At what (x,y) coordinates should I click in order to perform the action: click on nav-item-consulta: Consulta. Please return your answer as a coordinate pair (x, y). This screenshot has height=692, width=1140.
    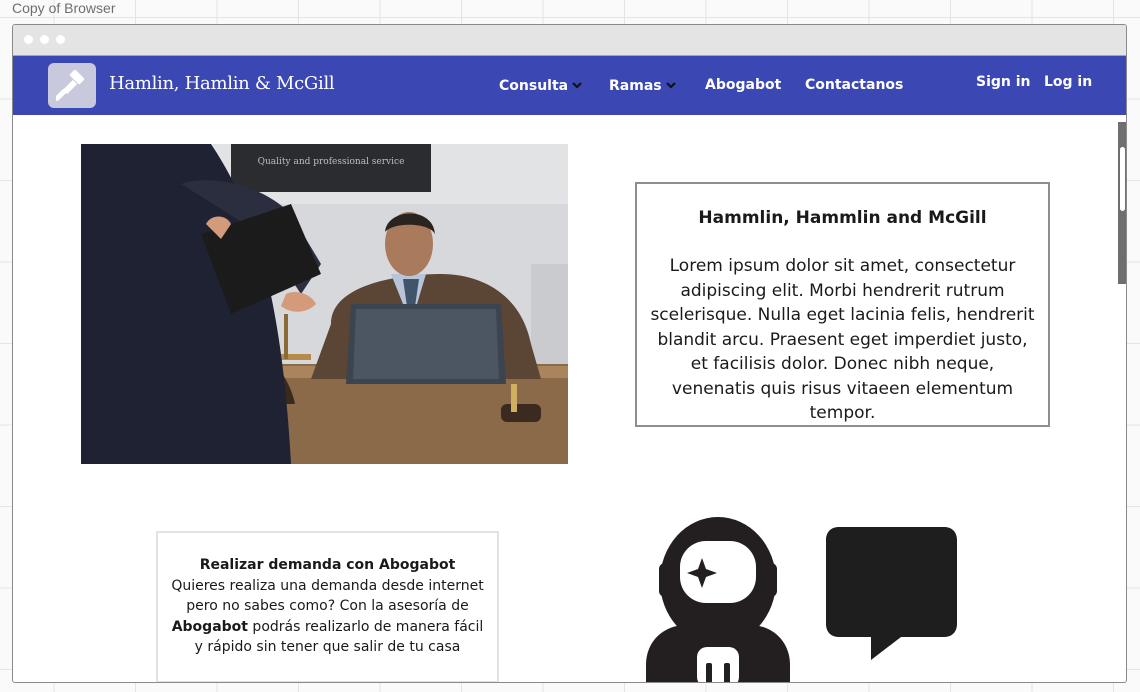
    Looking at the image, I should click on (540, 85).